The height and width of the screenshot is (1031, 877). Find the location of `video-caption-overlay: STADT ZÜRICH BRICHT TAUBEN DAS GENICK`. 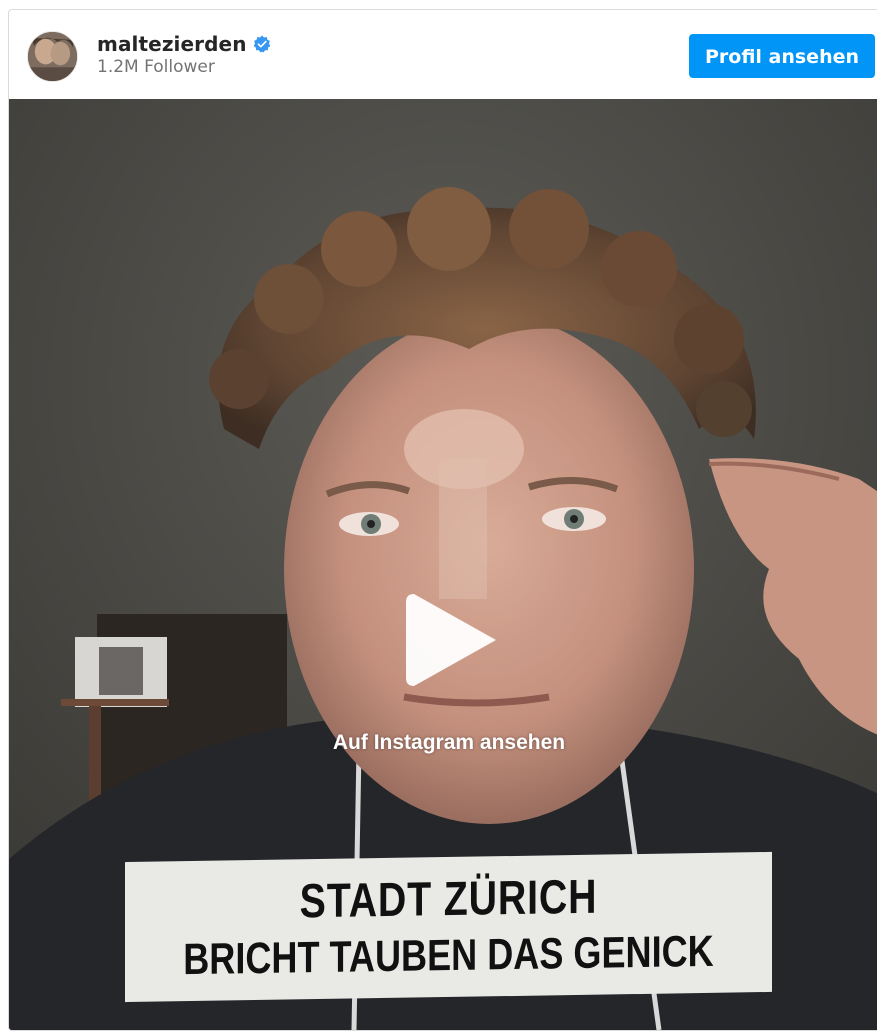

video-caption-overlay: STADT ZÜRICH BRICHT TAUBEN DAS GENICK is located at coordinates (448, 927).